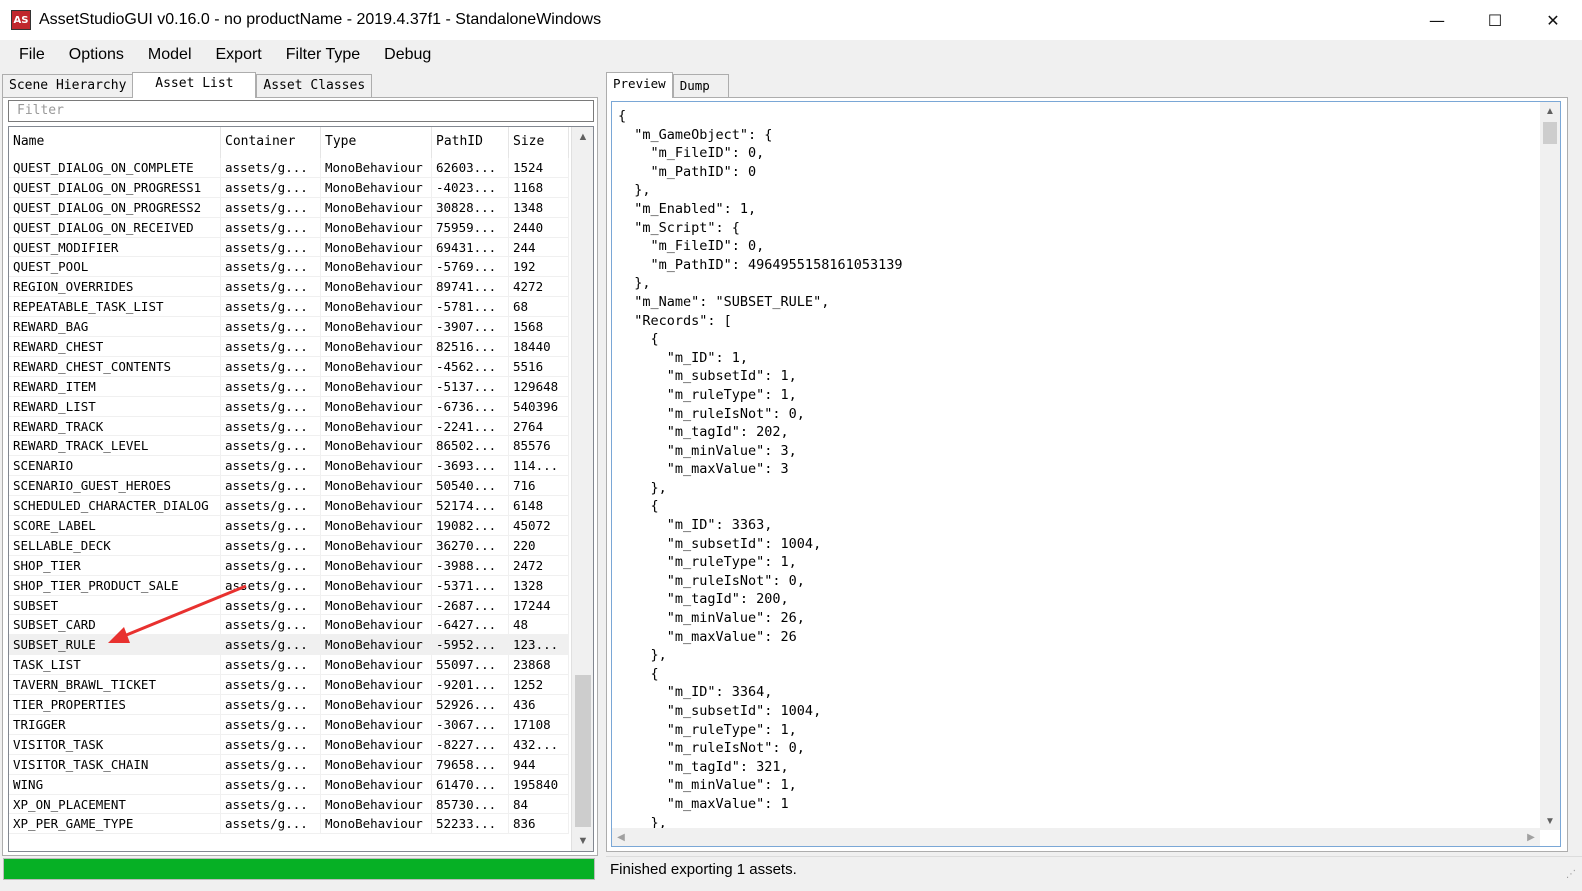 The image size is (1582, 891). I want to click on menu-model: Model, so click(170, 55).